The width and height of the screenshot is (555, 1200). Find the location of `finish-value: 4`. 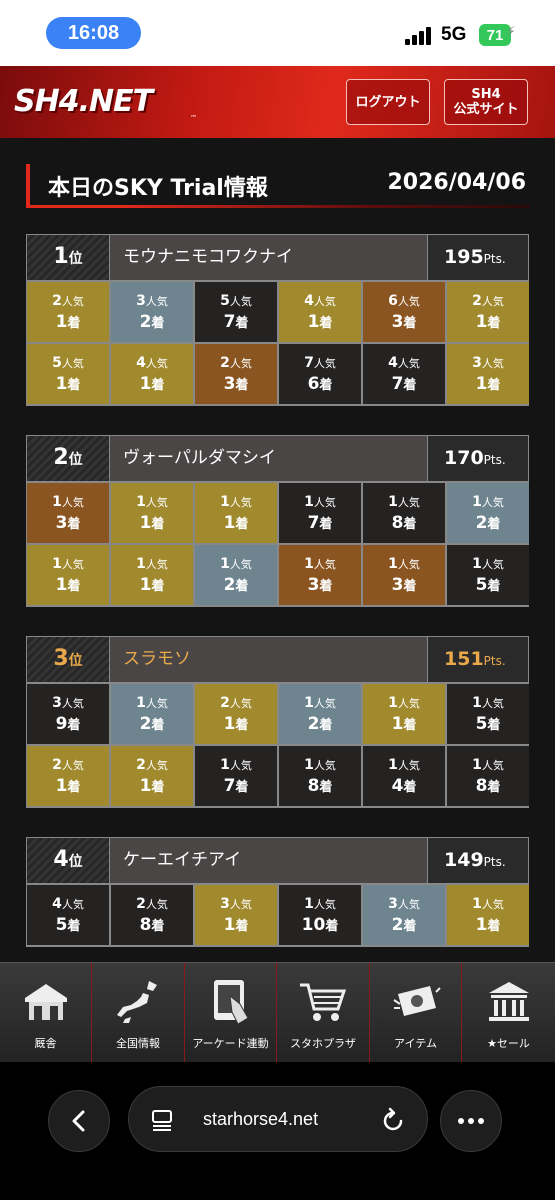

finish-value: 4 is located at coordinates (397, 785).